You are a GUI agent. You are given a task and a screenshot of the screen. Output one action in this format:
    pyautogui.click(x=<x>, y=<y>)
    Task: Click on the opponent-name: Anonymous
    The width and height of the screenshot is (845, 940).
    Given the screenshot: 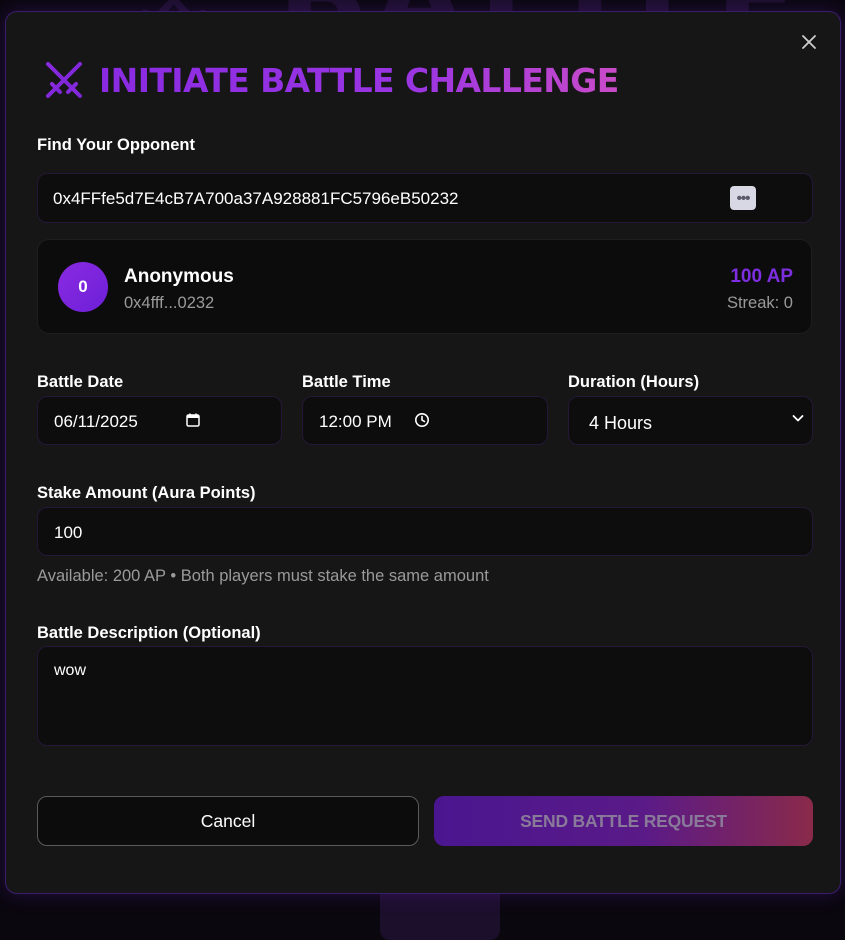 What is the action you would take?
    pyautogui.click(x=179, y=276)
    